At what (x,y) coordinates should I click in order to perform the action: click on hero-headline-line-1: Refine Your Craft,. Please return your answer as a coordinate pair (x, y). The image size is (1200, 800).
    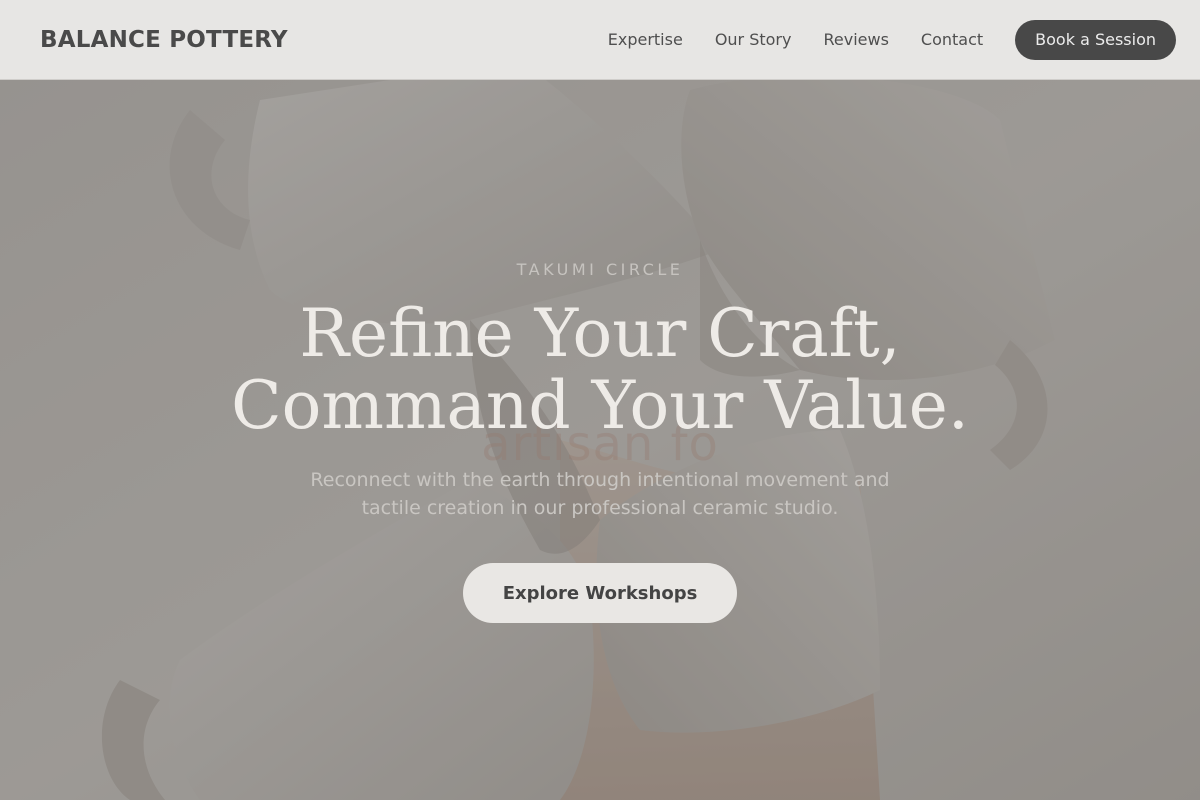
    Looking at the image, I should click on (600, 333).